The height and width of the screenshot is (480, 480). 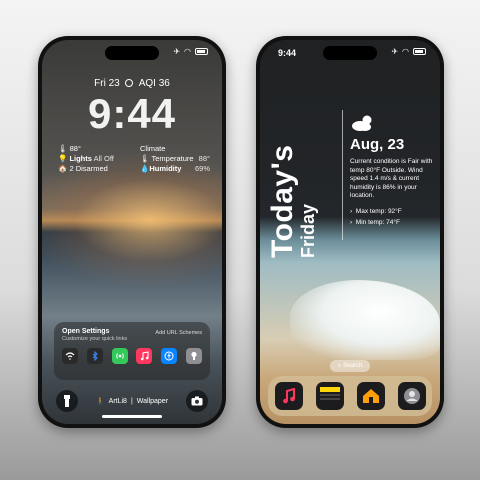 What do you see at coordinates (342, 175) in the screenshot?
I see `widget-divider` at bounding box center [342, 175].